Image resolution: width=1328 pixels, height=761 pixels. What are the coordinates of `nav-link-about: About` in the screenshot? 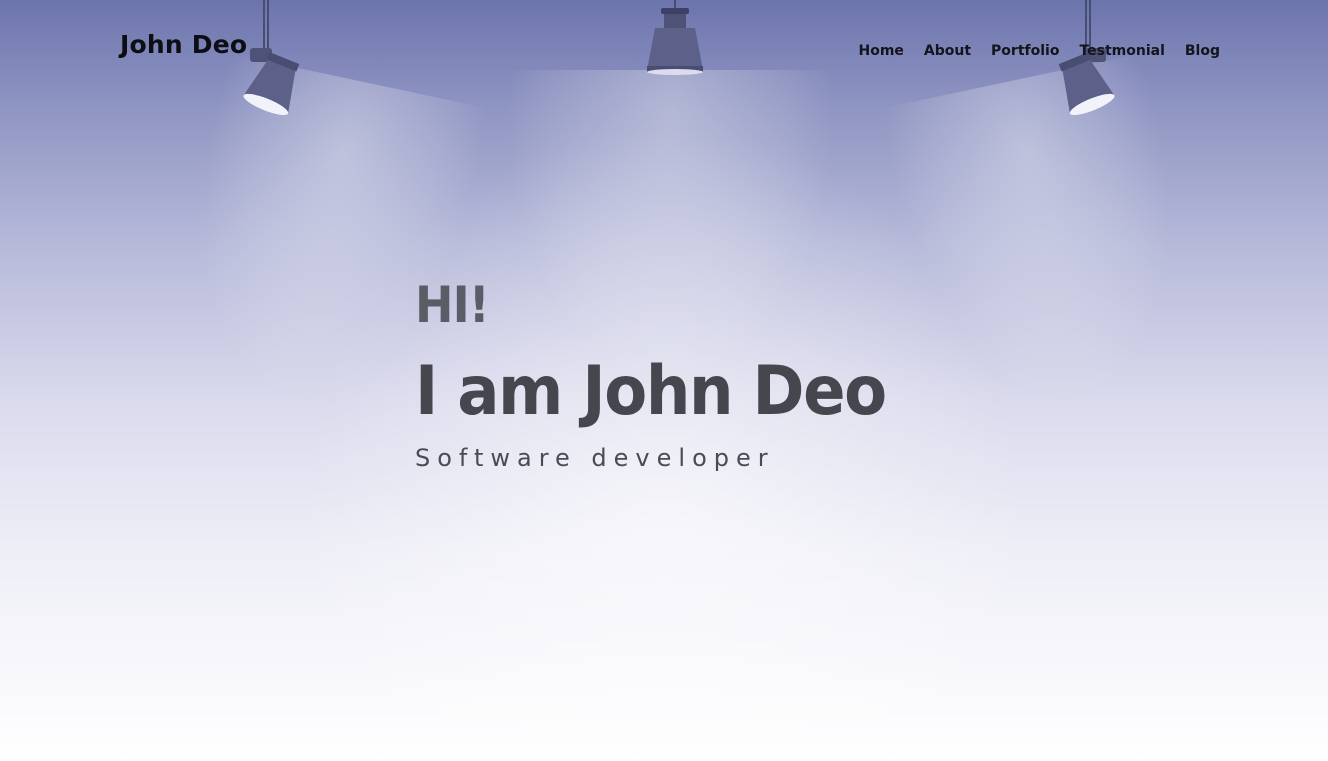 It's located at (947, 51).